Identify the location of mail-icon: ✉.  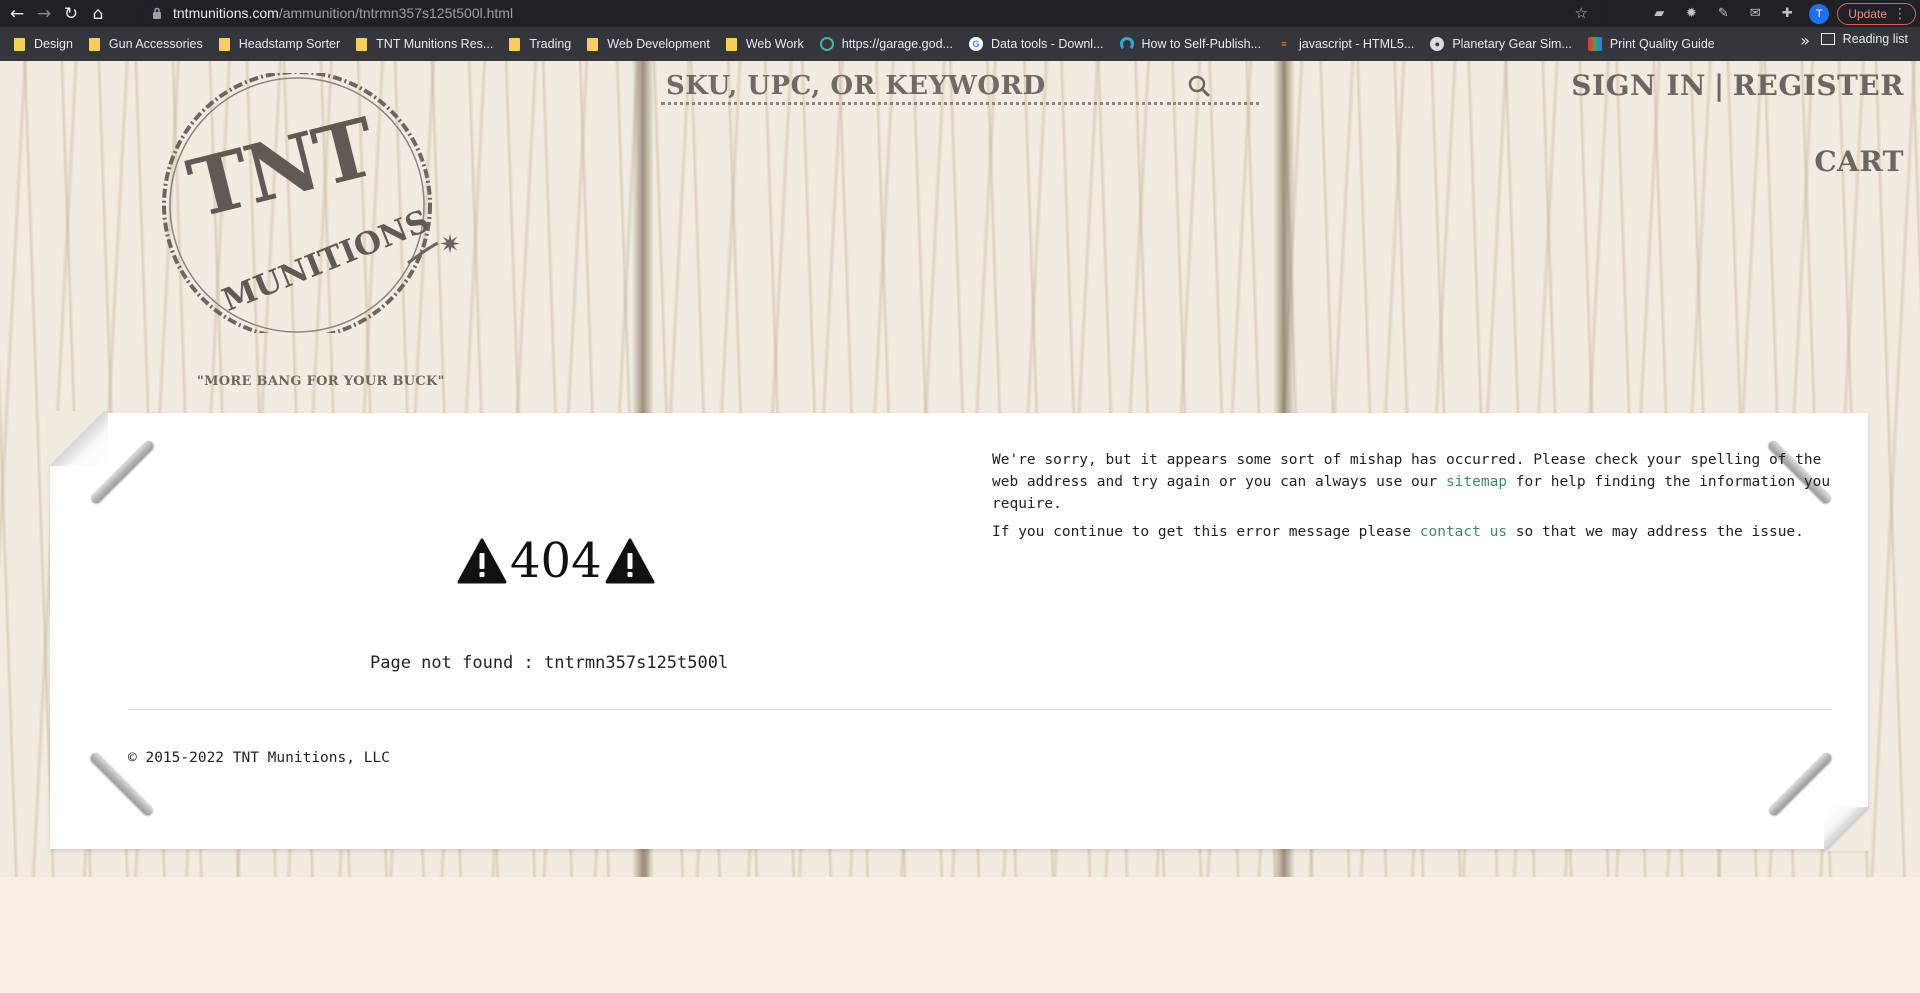
(1755, 14).